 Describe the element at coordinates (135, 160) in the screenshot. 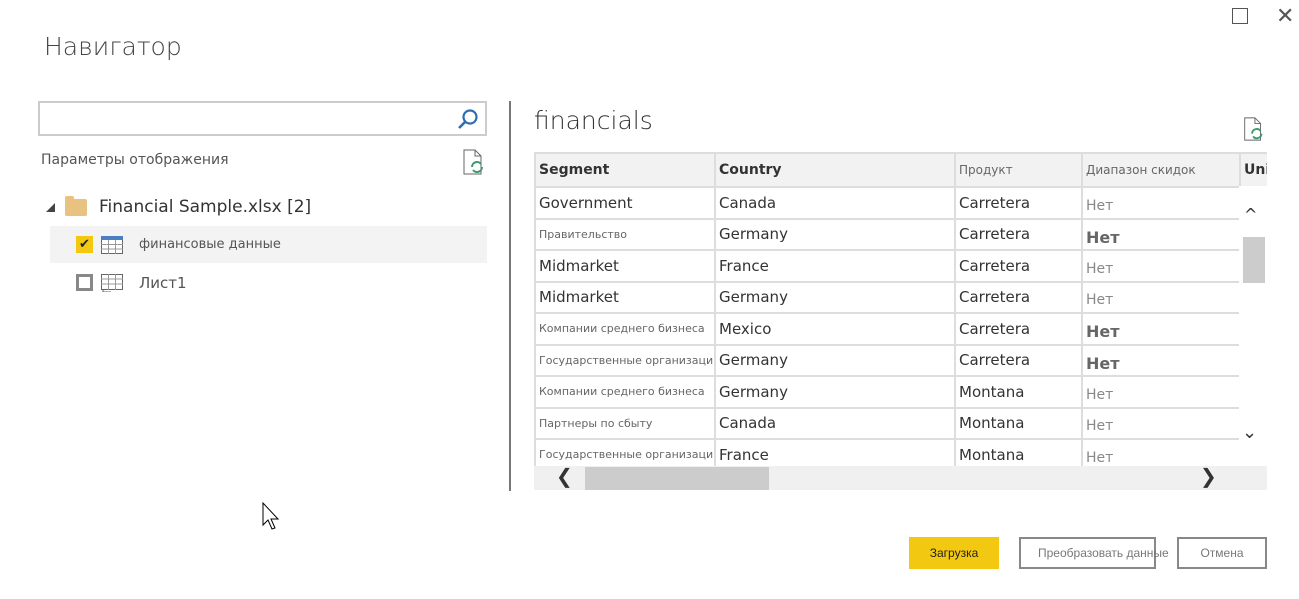

I see `display-options-dropdown: Параметры отображения` at that location.